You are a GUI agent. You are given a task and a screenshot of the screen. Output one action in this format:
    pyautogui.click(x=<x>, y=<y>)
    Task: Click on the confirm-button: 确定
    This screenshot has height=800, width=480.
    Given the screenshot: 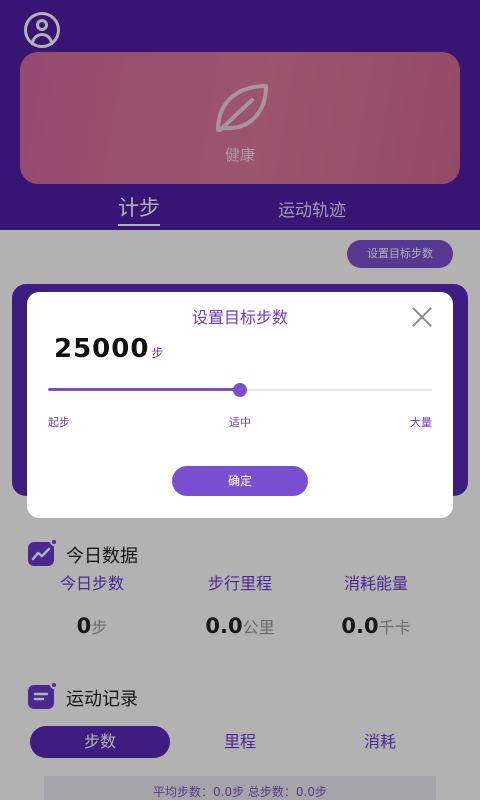 What is the action you would take?
    pyautogui.click(x=240, y=481)
    